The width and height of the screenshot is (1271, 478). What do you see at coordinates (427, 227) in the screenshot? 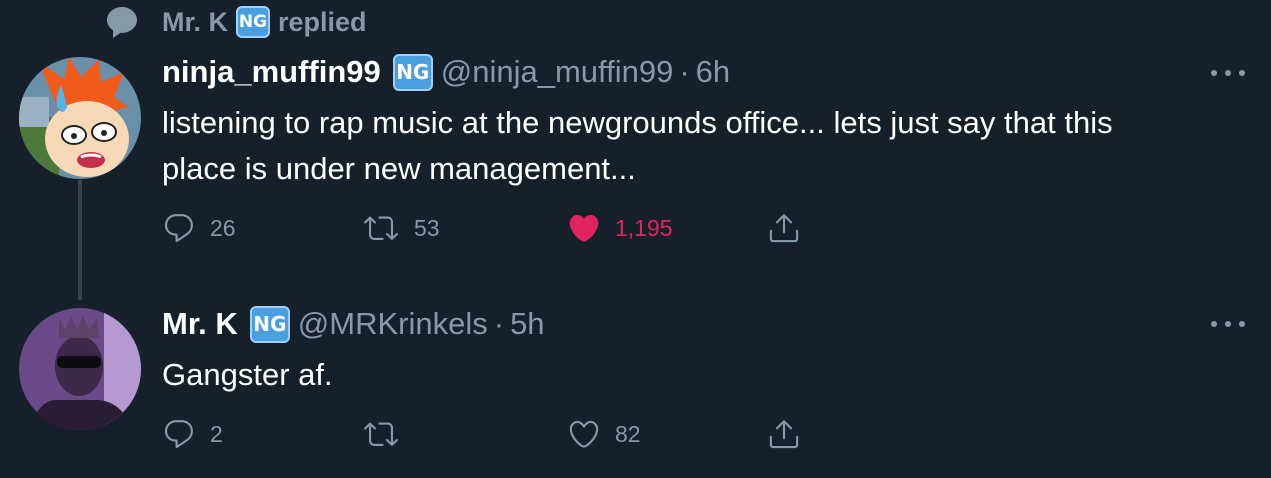
I see `retweet-count: 53` at bounding box center [427, 227].